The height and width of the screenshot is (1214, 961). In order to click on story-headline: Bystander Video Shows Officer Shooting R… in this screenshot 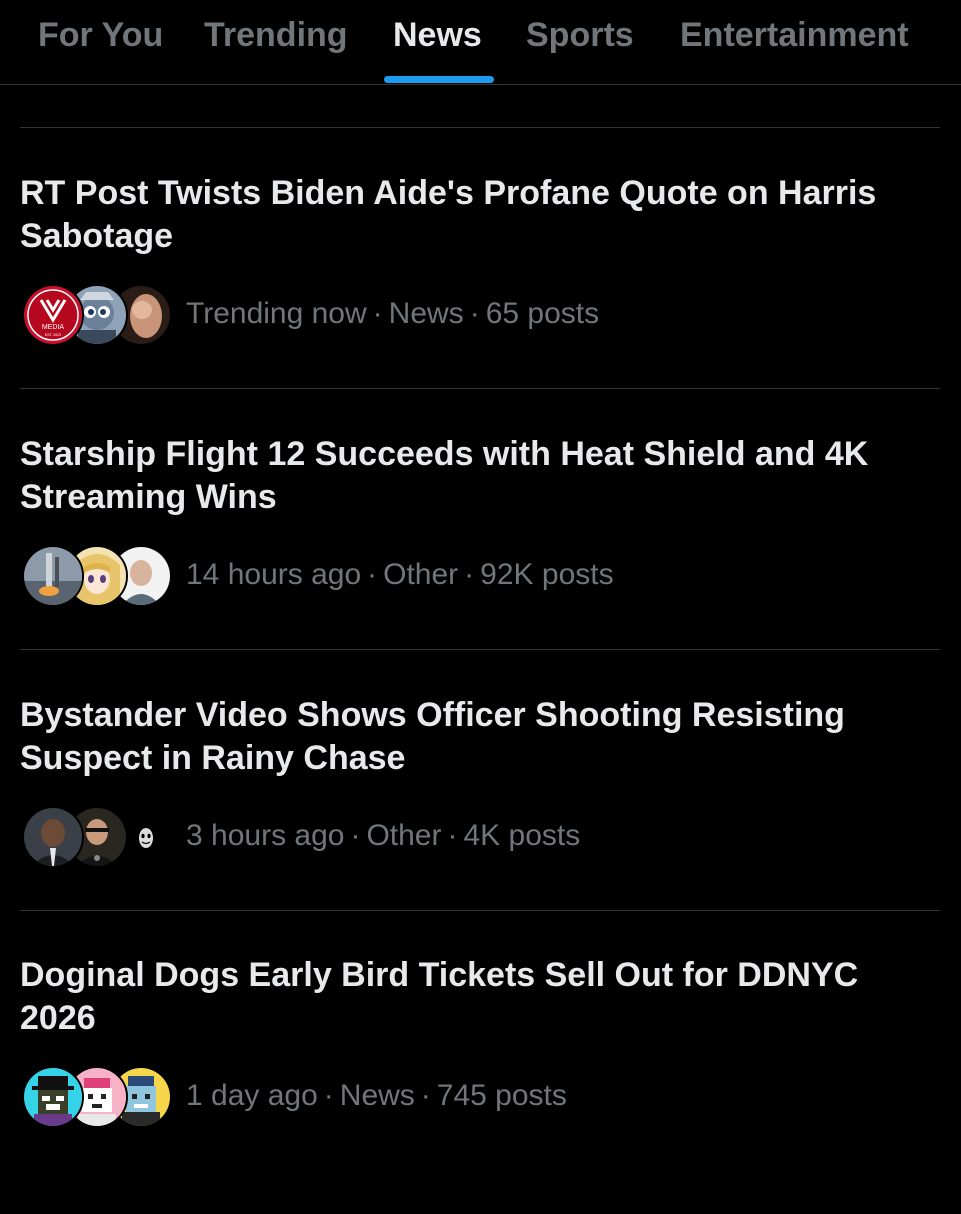, I will do `click(470, 737)`.